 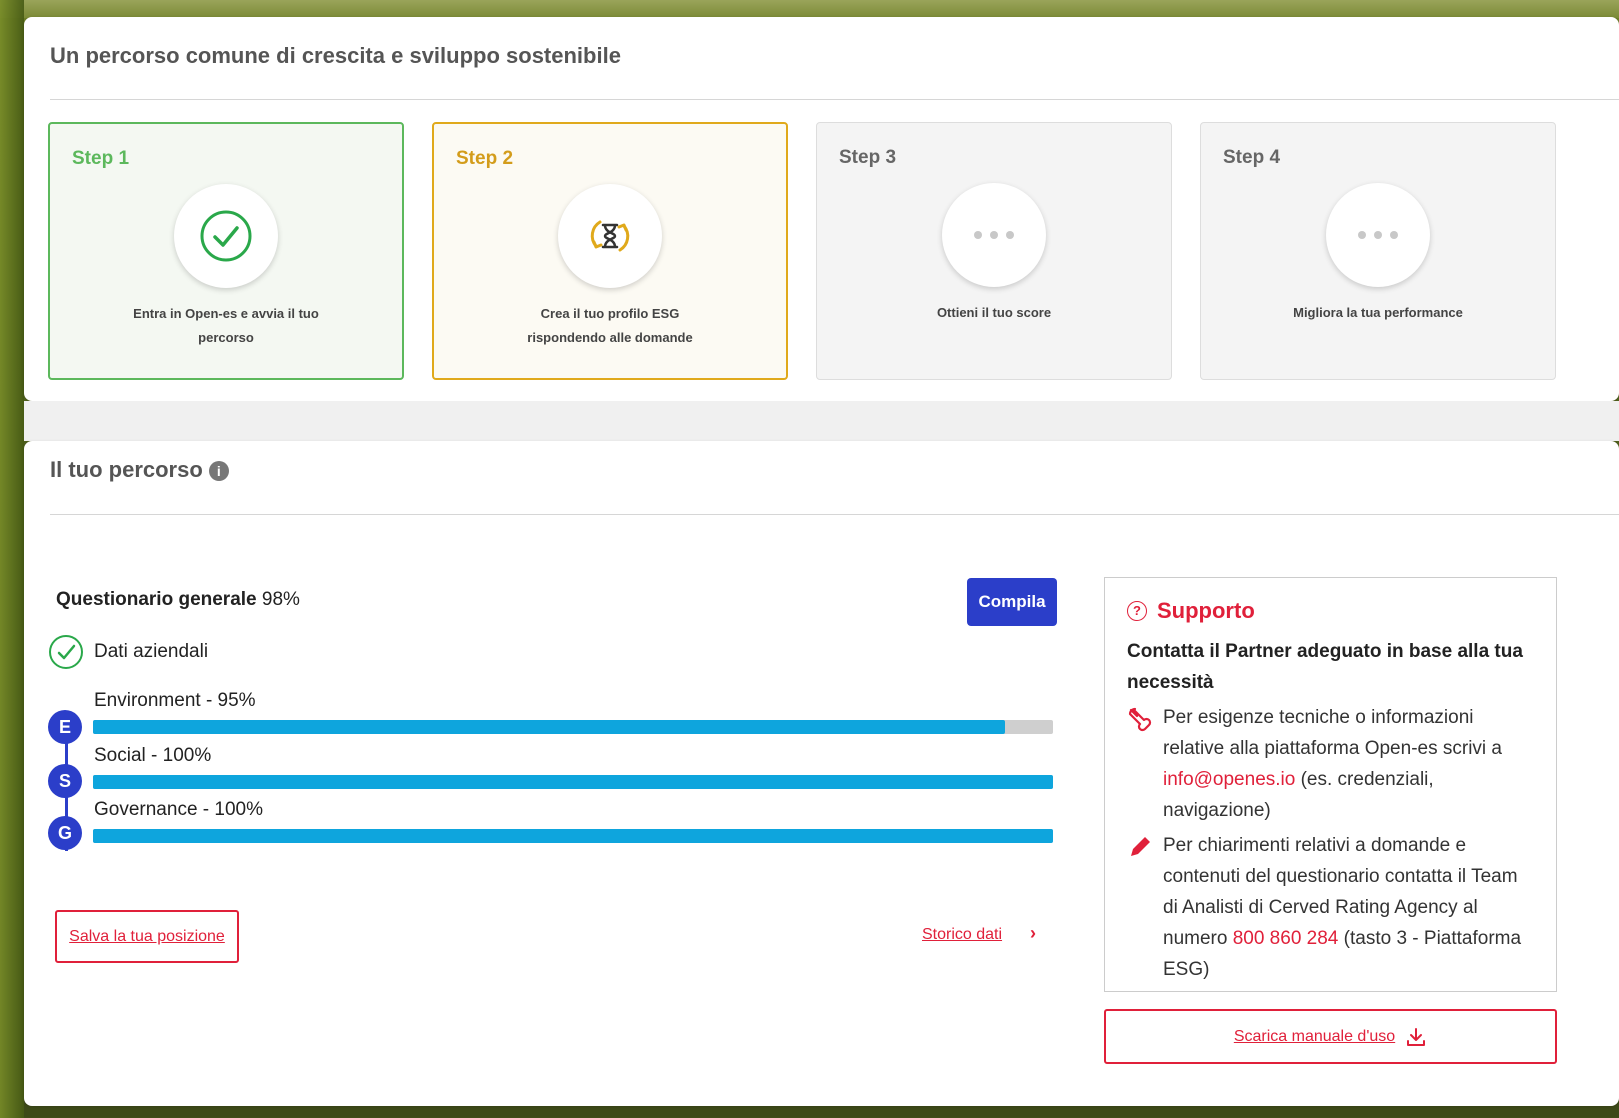 I want to click on wrench-icon, so click(x=1140, y=719).